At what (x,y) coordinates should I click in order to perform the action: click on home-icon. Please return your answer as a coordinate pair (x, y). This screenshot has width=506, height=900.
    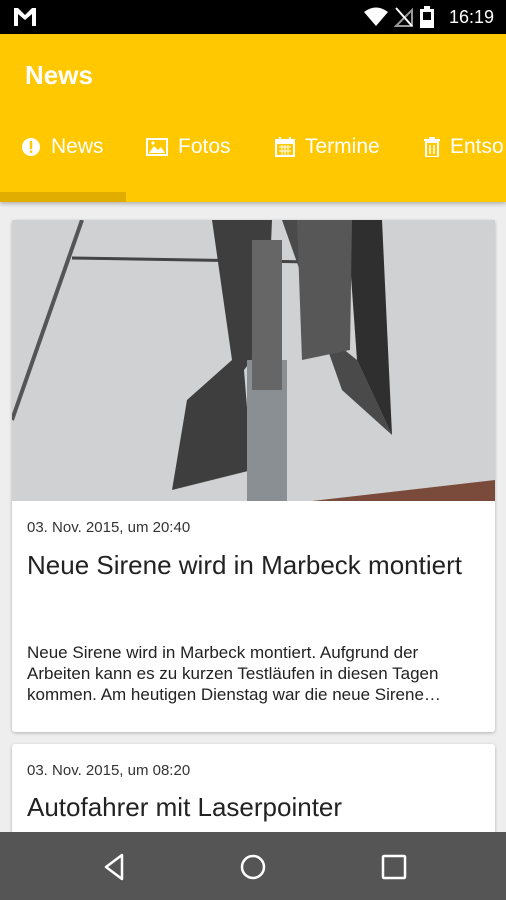
    Looking at the image, I should click on (253, 867).